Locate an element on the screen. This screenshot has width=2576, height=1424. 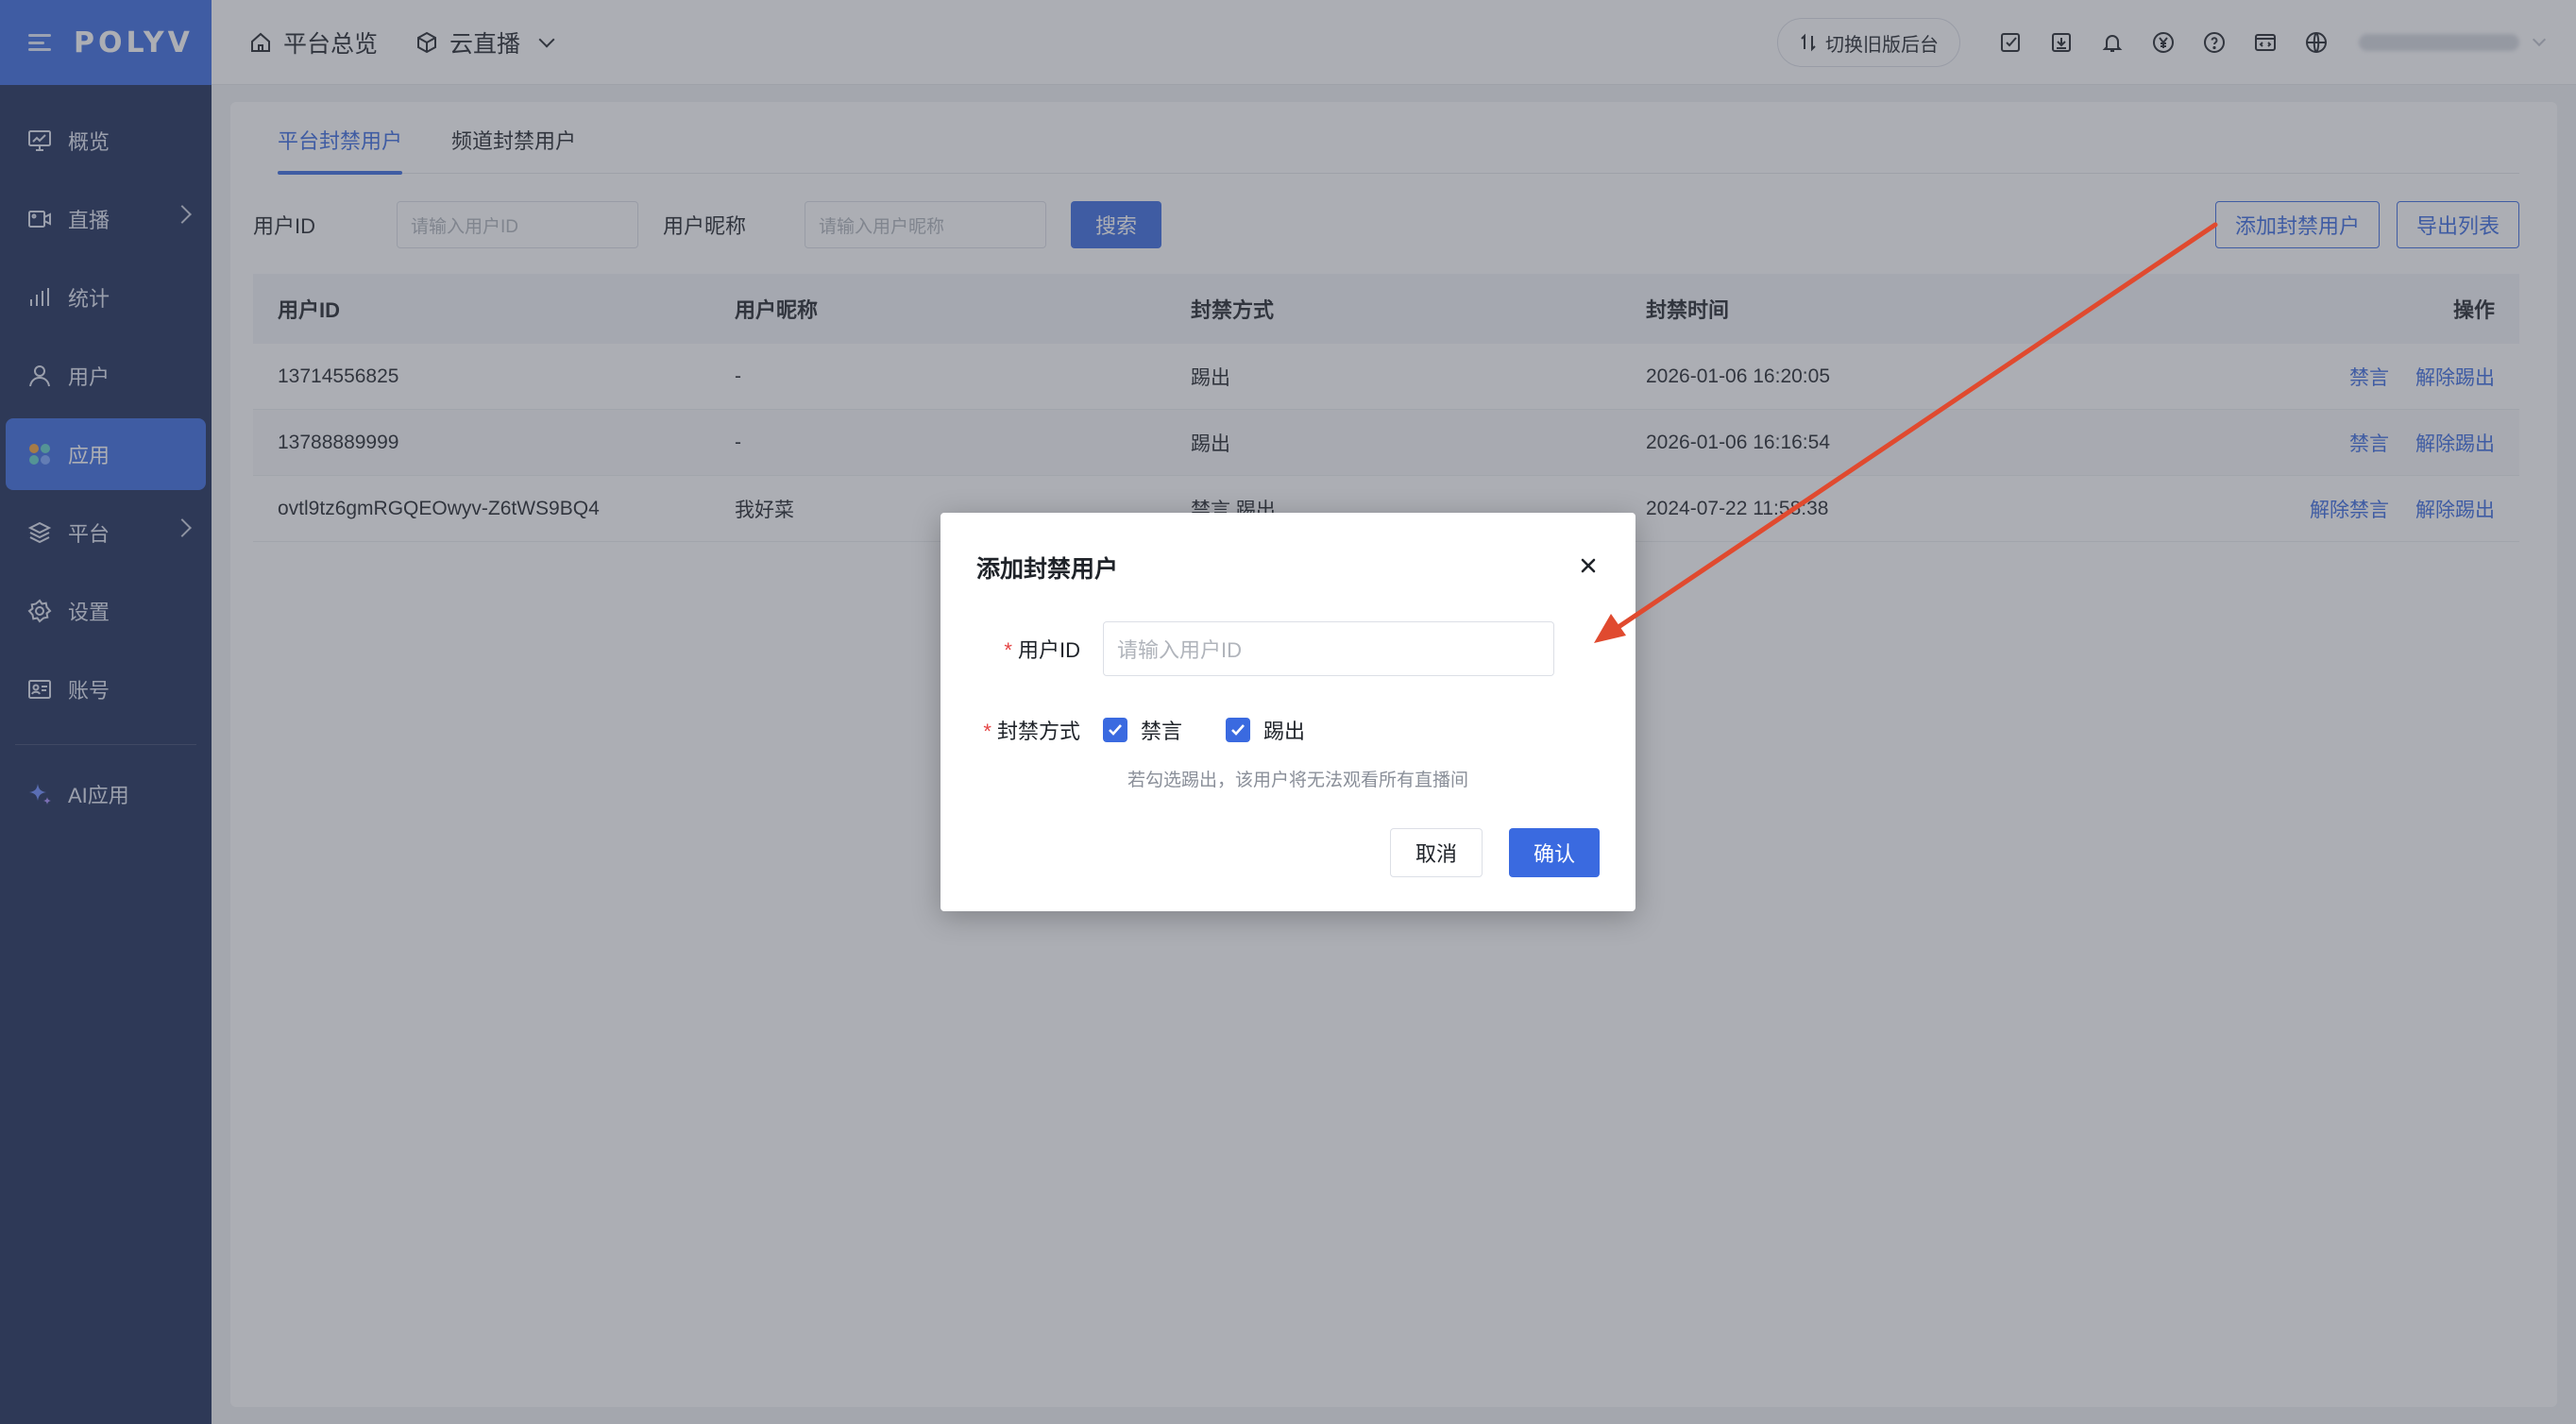
kick-hint-text: 若勾选踢出，该用户将无法观看所有直播间 is located at coordinates (1298, 780).